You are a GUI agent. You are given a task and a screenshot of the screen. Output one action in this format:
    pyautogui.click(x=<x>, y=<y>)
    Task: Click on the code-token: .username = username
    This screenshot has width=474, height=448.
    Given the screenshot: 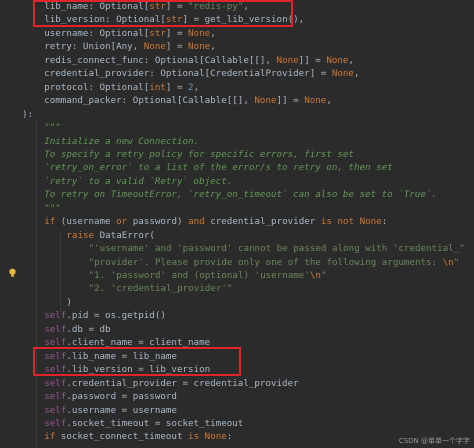 What is the action you would take?
    pyautogui.click(x=121, y=410)
    